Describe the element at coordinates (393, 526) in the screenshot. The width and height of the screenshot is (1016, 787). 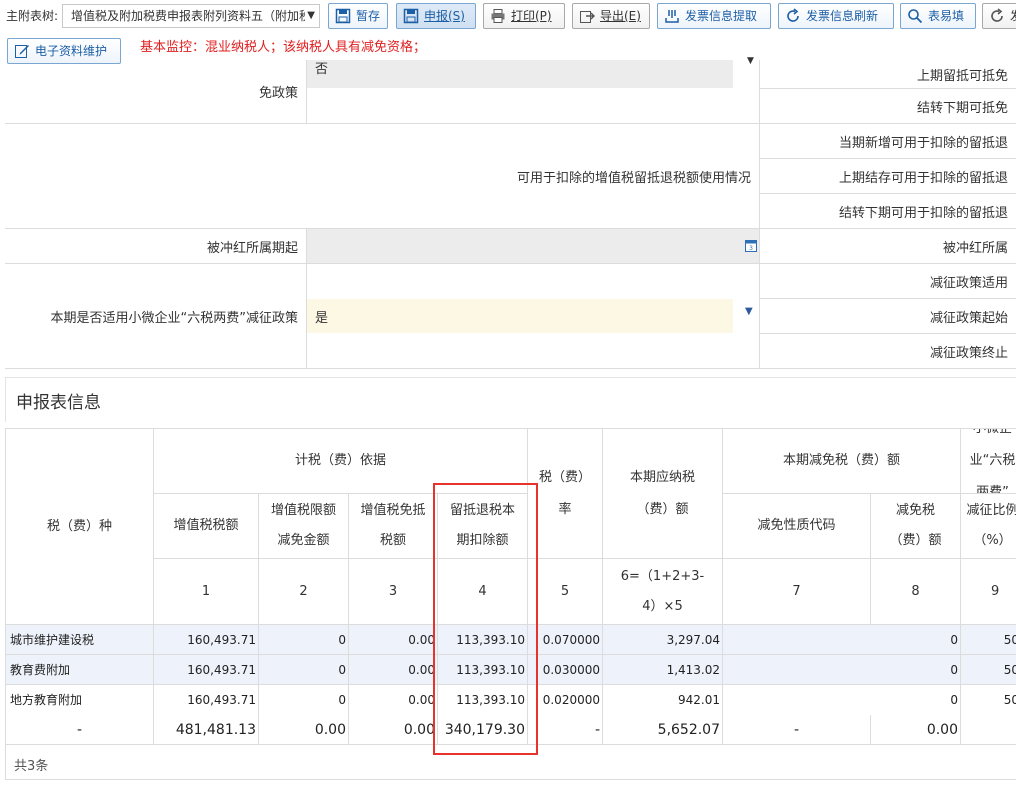
I see `header-vat-exempt: 增值税免抵税额` at that location.